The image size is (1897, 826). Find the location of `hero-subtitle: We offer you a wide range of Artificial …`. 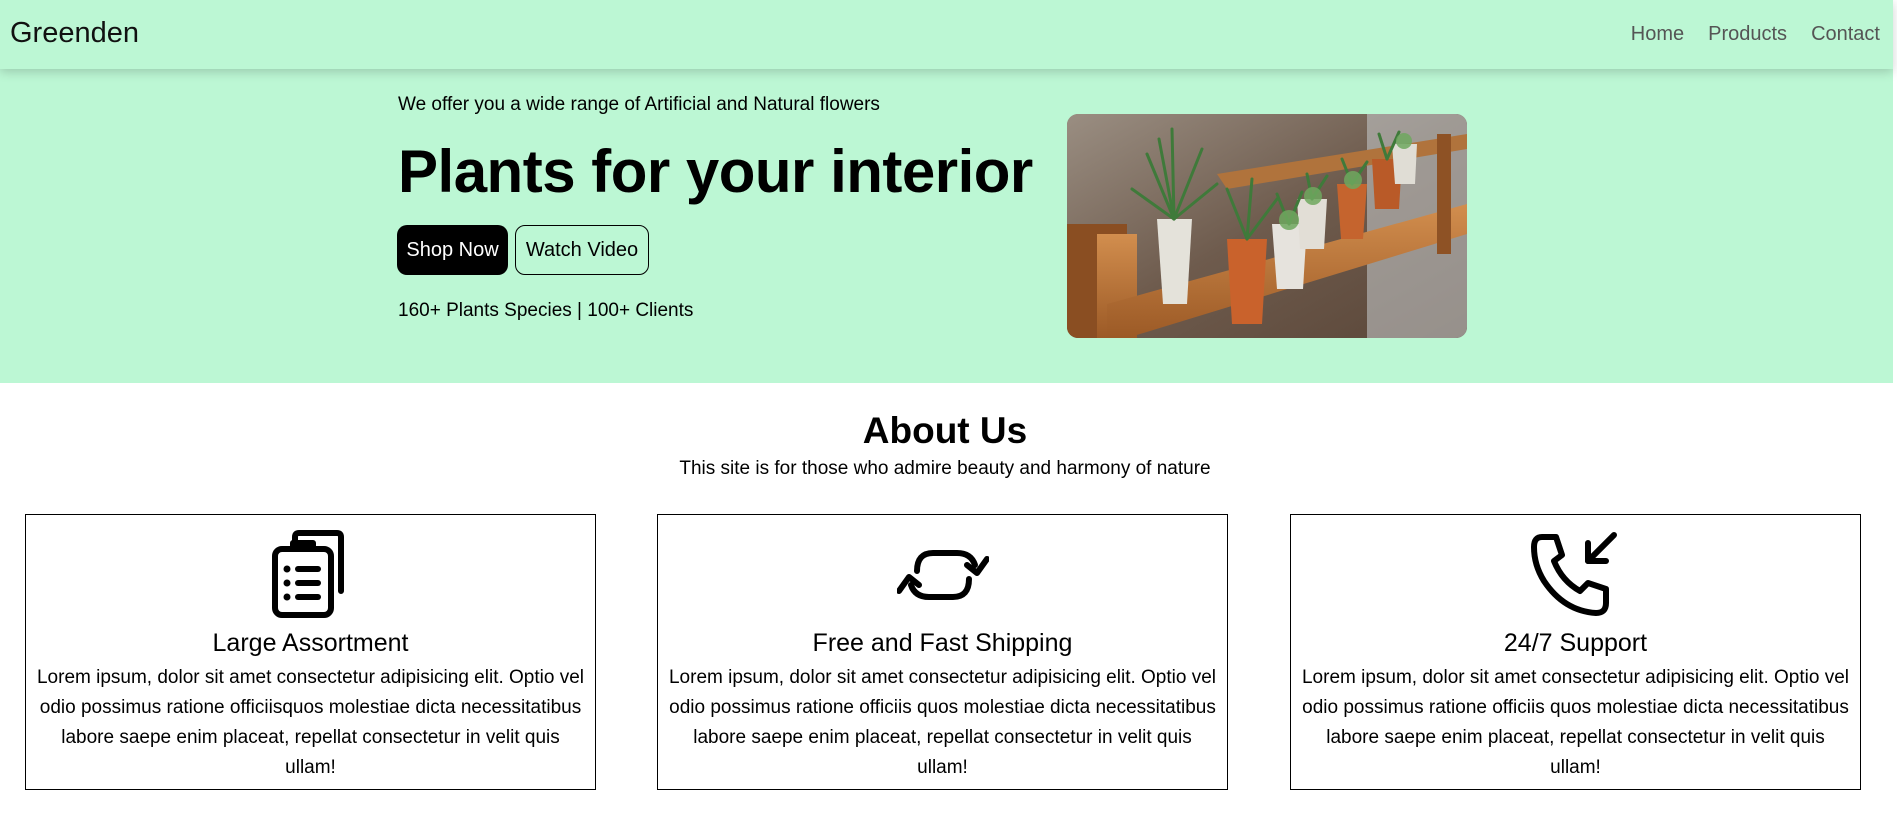

hero-subtitle: We offer you a wide range of Artificial … is located at coordinates (639, 104).